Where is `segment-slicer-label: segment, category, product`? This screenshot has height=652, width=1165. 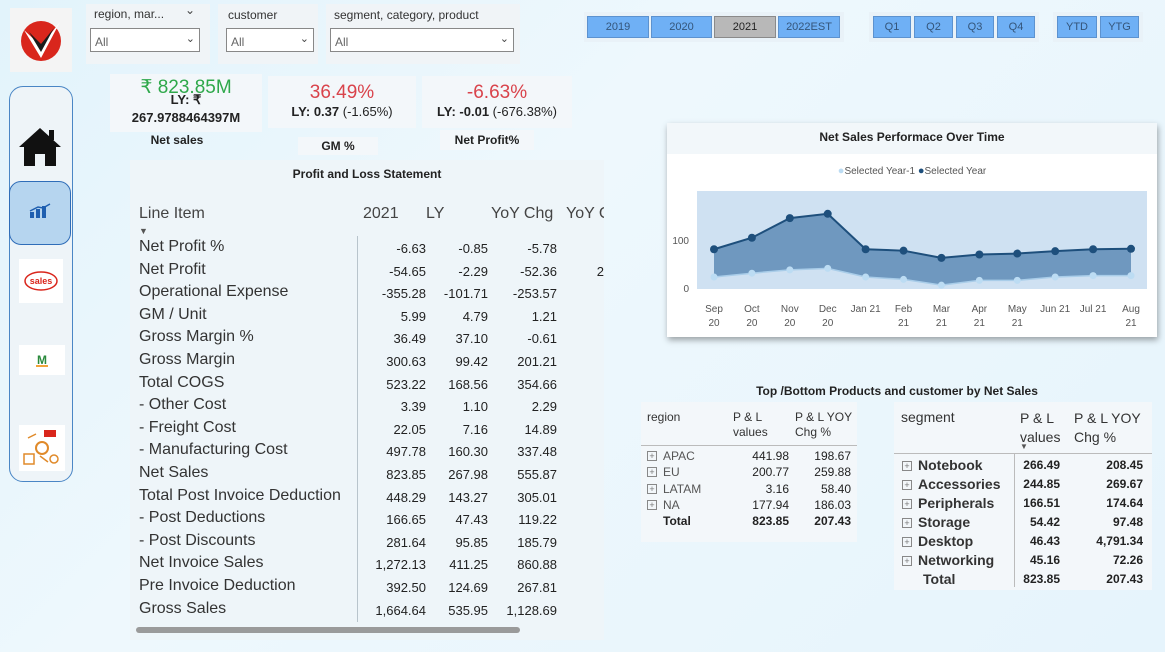 segment-slicer-label: segment, category, product is located at coordinates (406, 15).